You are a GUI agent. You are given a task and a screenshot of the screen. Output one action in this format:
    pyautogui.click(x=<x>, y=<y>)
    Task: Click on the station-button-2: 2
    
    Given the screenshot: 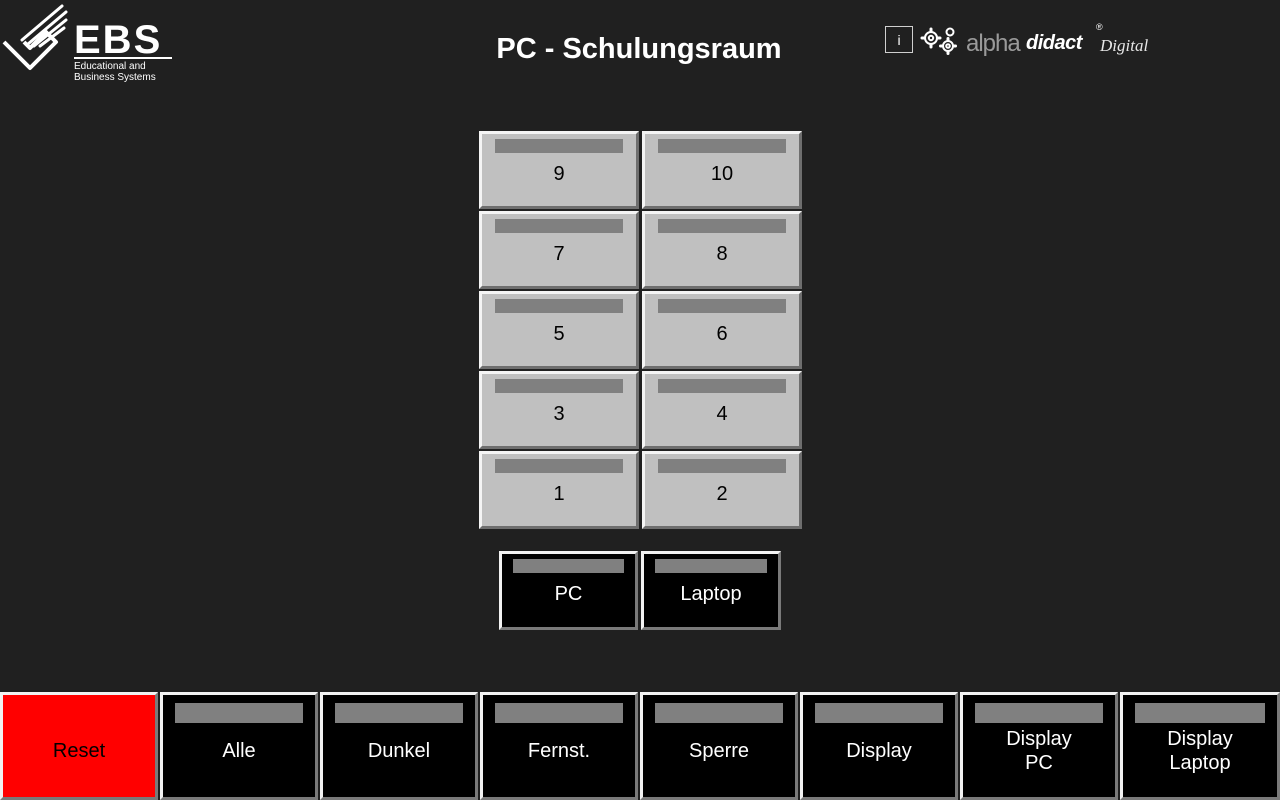 What is the action you would take?
    pyautogui.click(x=722, y=490)
    